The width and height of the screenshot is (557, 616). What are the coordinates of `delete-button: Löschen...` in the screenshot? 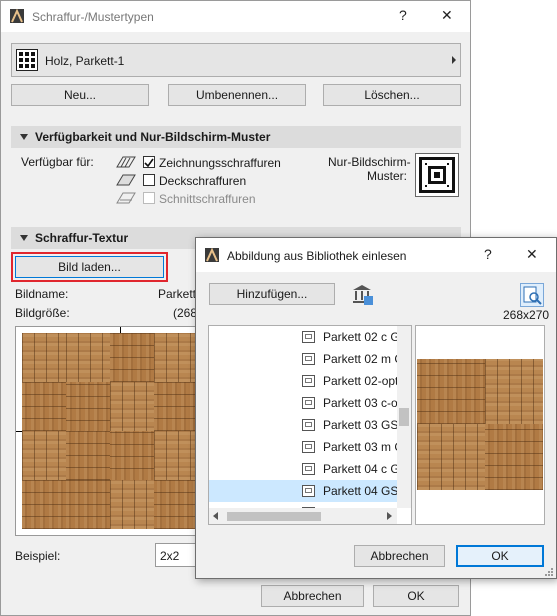 It's located at (392, 95).